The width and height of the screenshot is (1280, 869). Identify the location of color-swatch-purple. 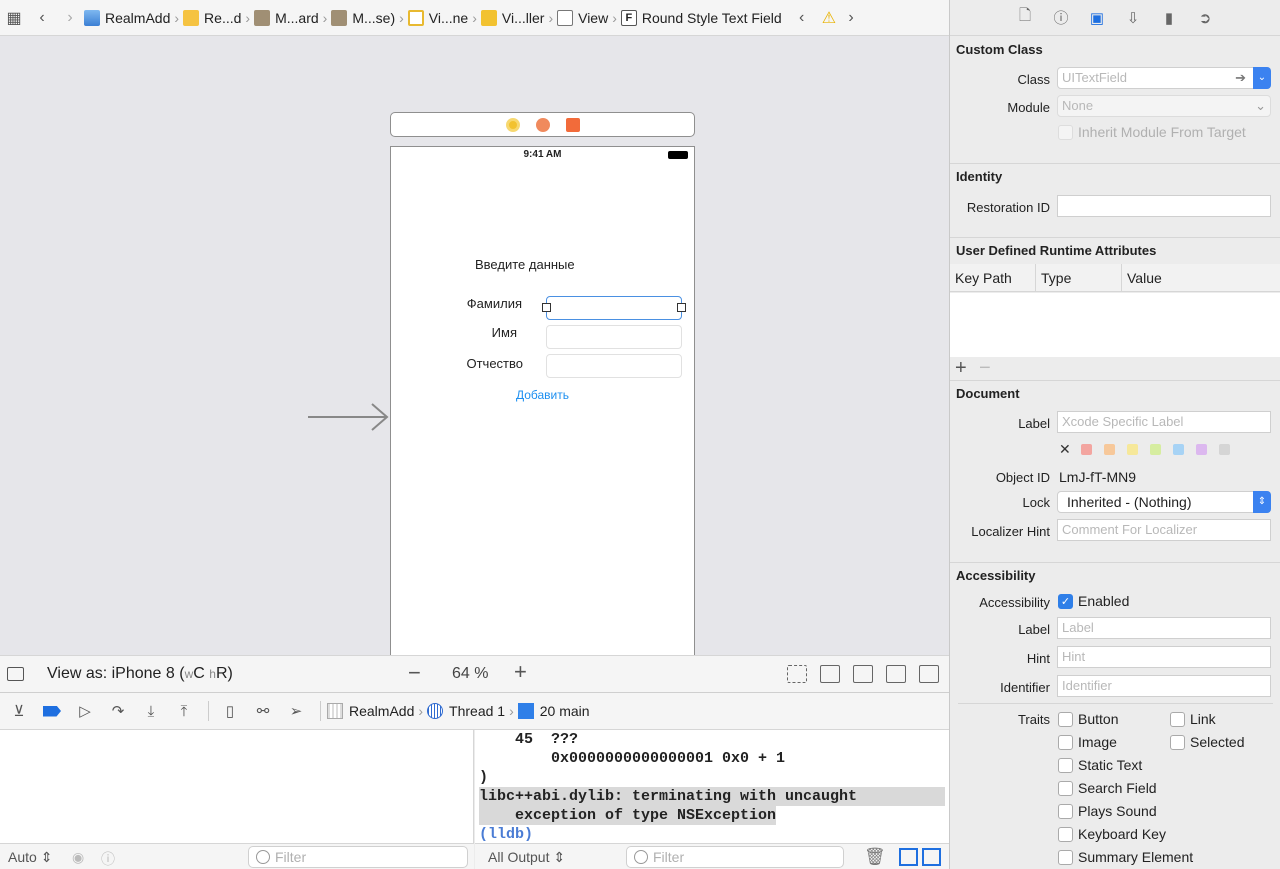
(1201, 449).